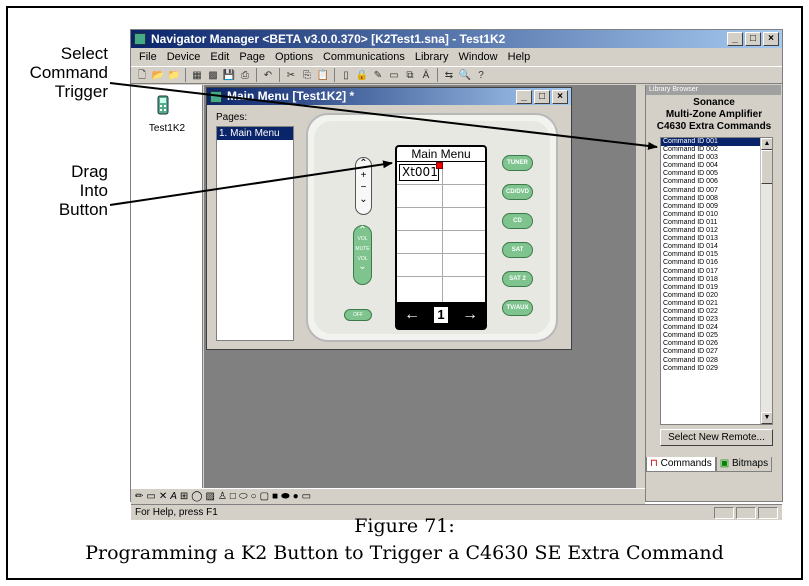 This screenshot has height=586, width=809. I want to click on command-list-item: Command ID 025, so click(716, 336).